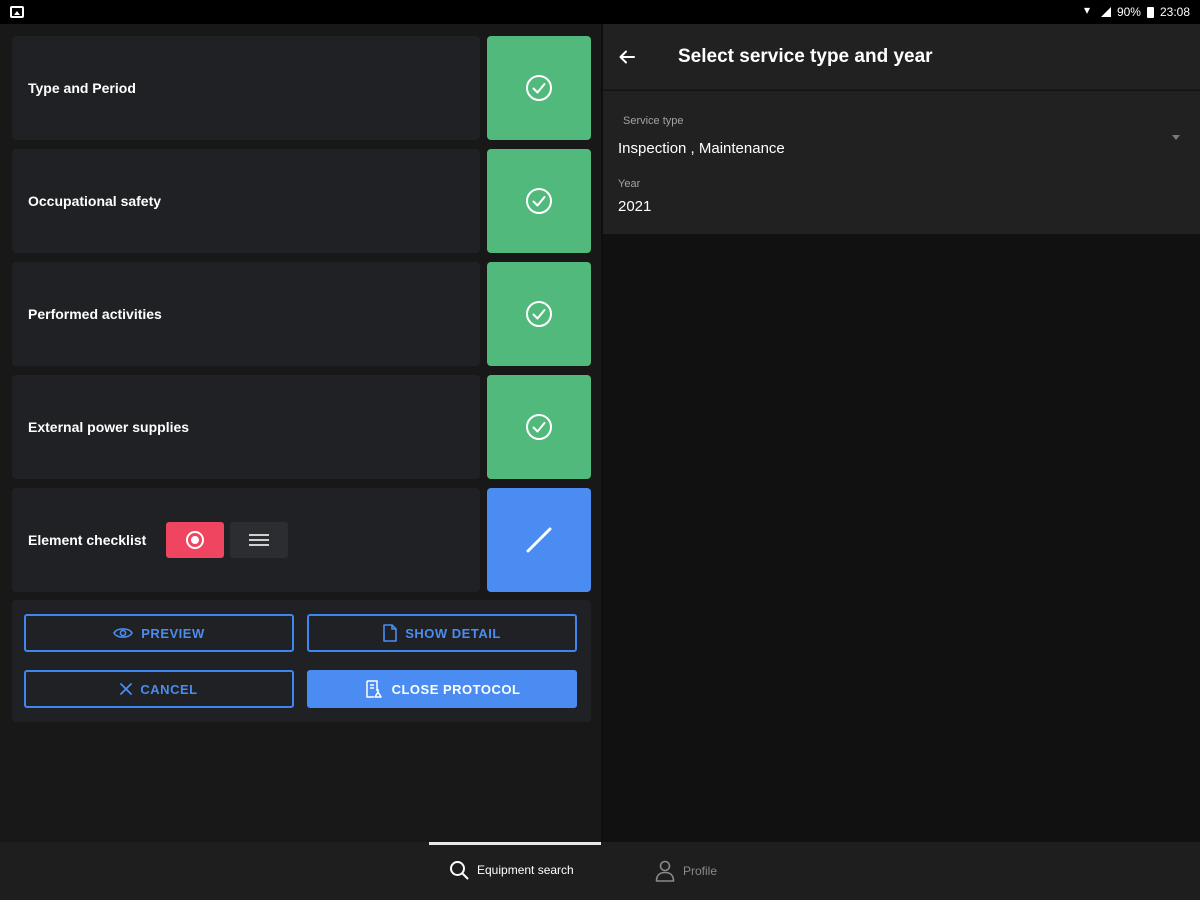 The width and height of the screenshot is (1200, 900). What do you see at coordinates (169, 689) in the screenshot?
I see `cancel-label: CANCEL` at bounding box center [169, 689].